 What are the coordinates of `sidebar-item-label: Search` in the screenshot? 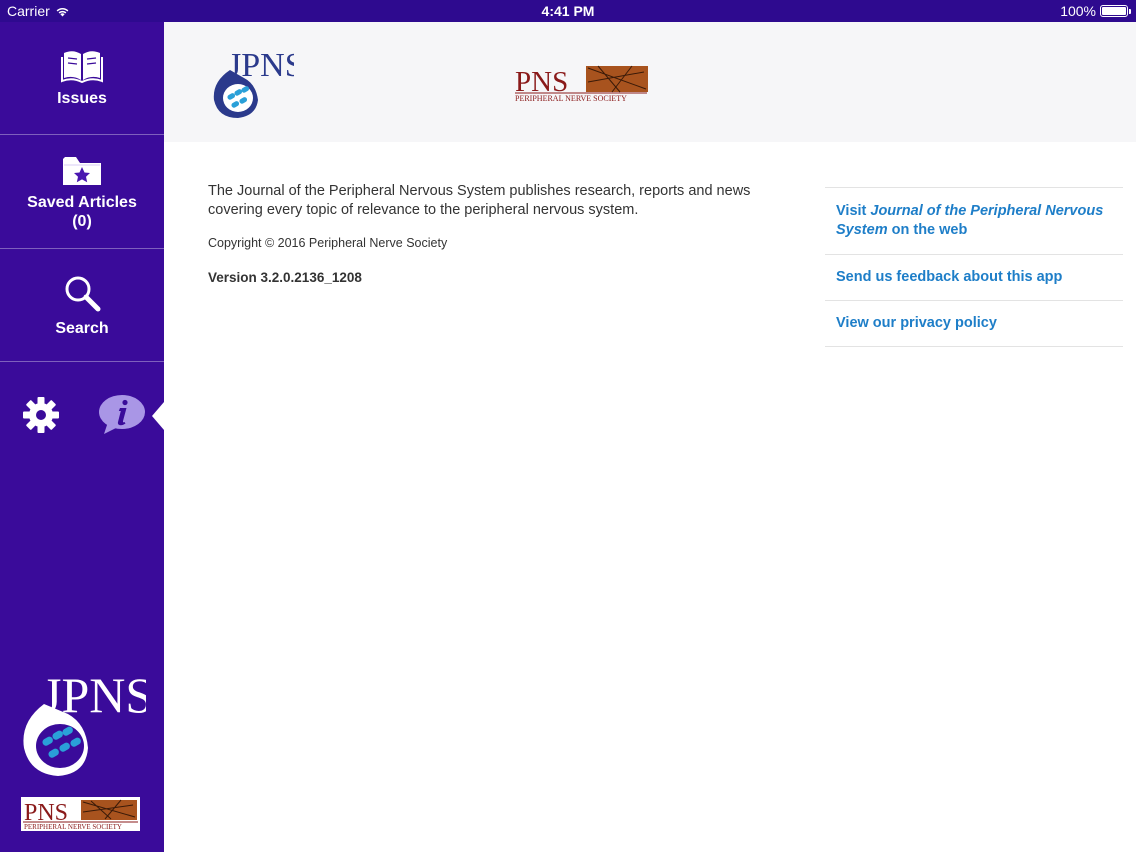 It's located at (82, 328).